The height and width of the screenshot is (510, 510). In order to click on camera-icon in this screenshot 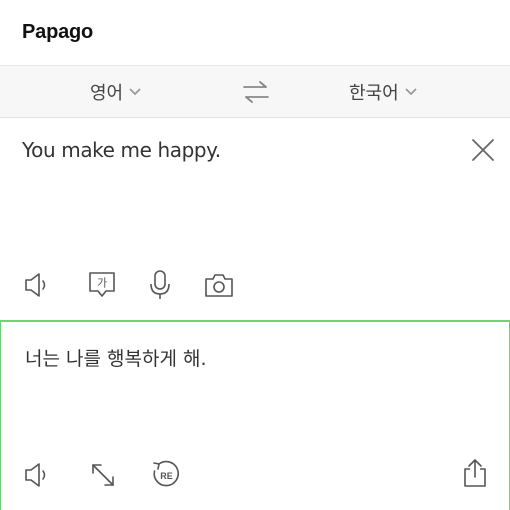, I will do `click(219, 285)`.